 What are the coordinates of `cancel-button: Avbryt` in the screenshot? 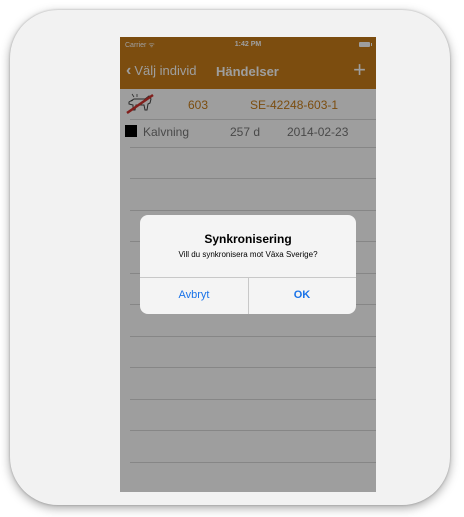 It's located at (194, 295).